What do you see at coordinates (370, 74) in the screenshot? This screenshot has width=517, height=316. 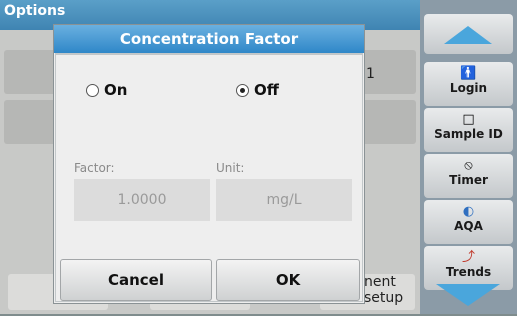 I see `background-row-text: 1` at bounding box center [370, 74].